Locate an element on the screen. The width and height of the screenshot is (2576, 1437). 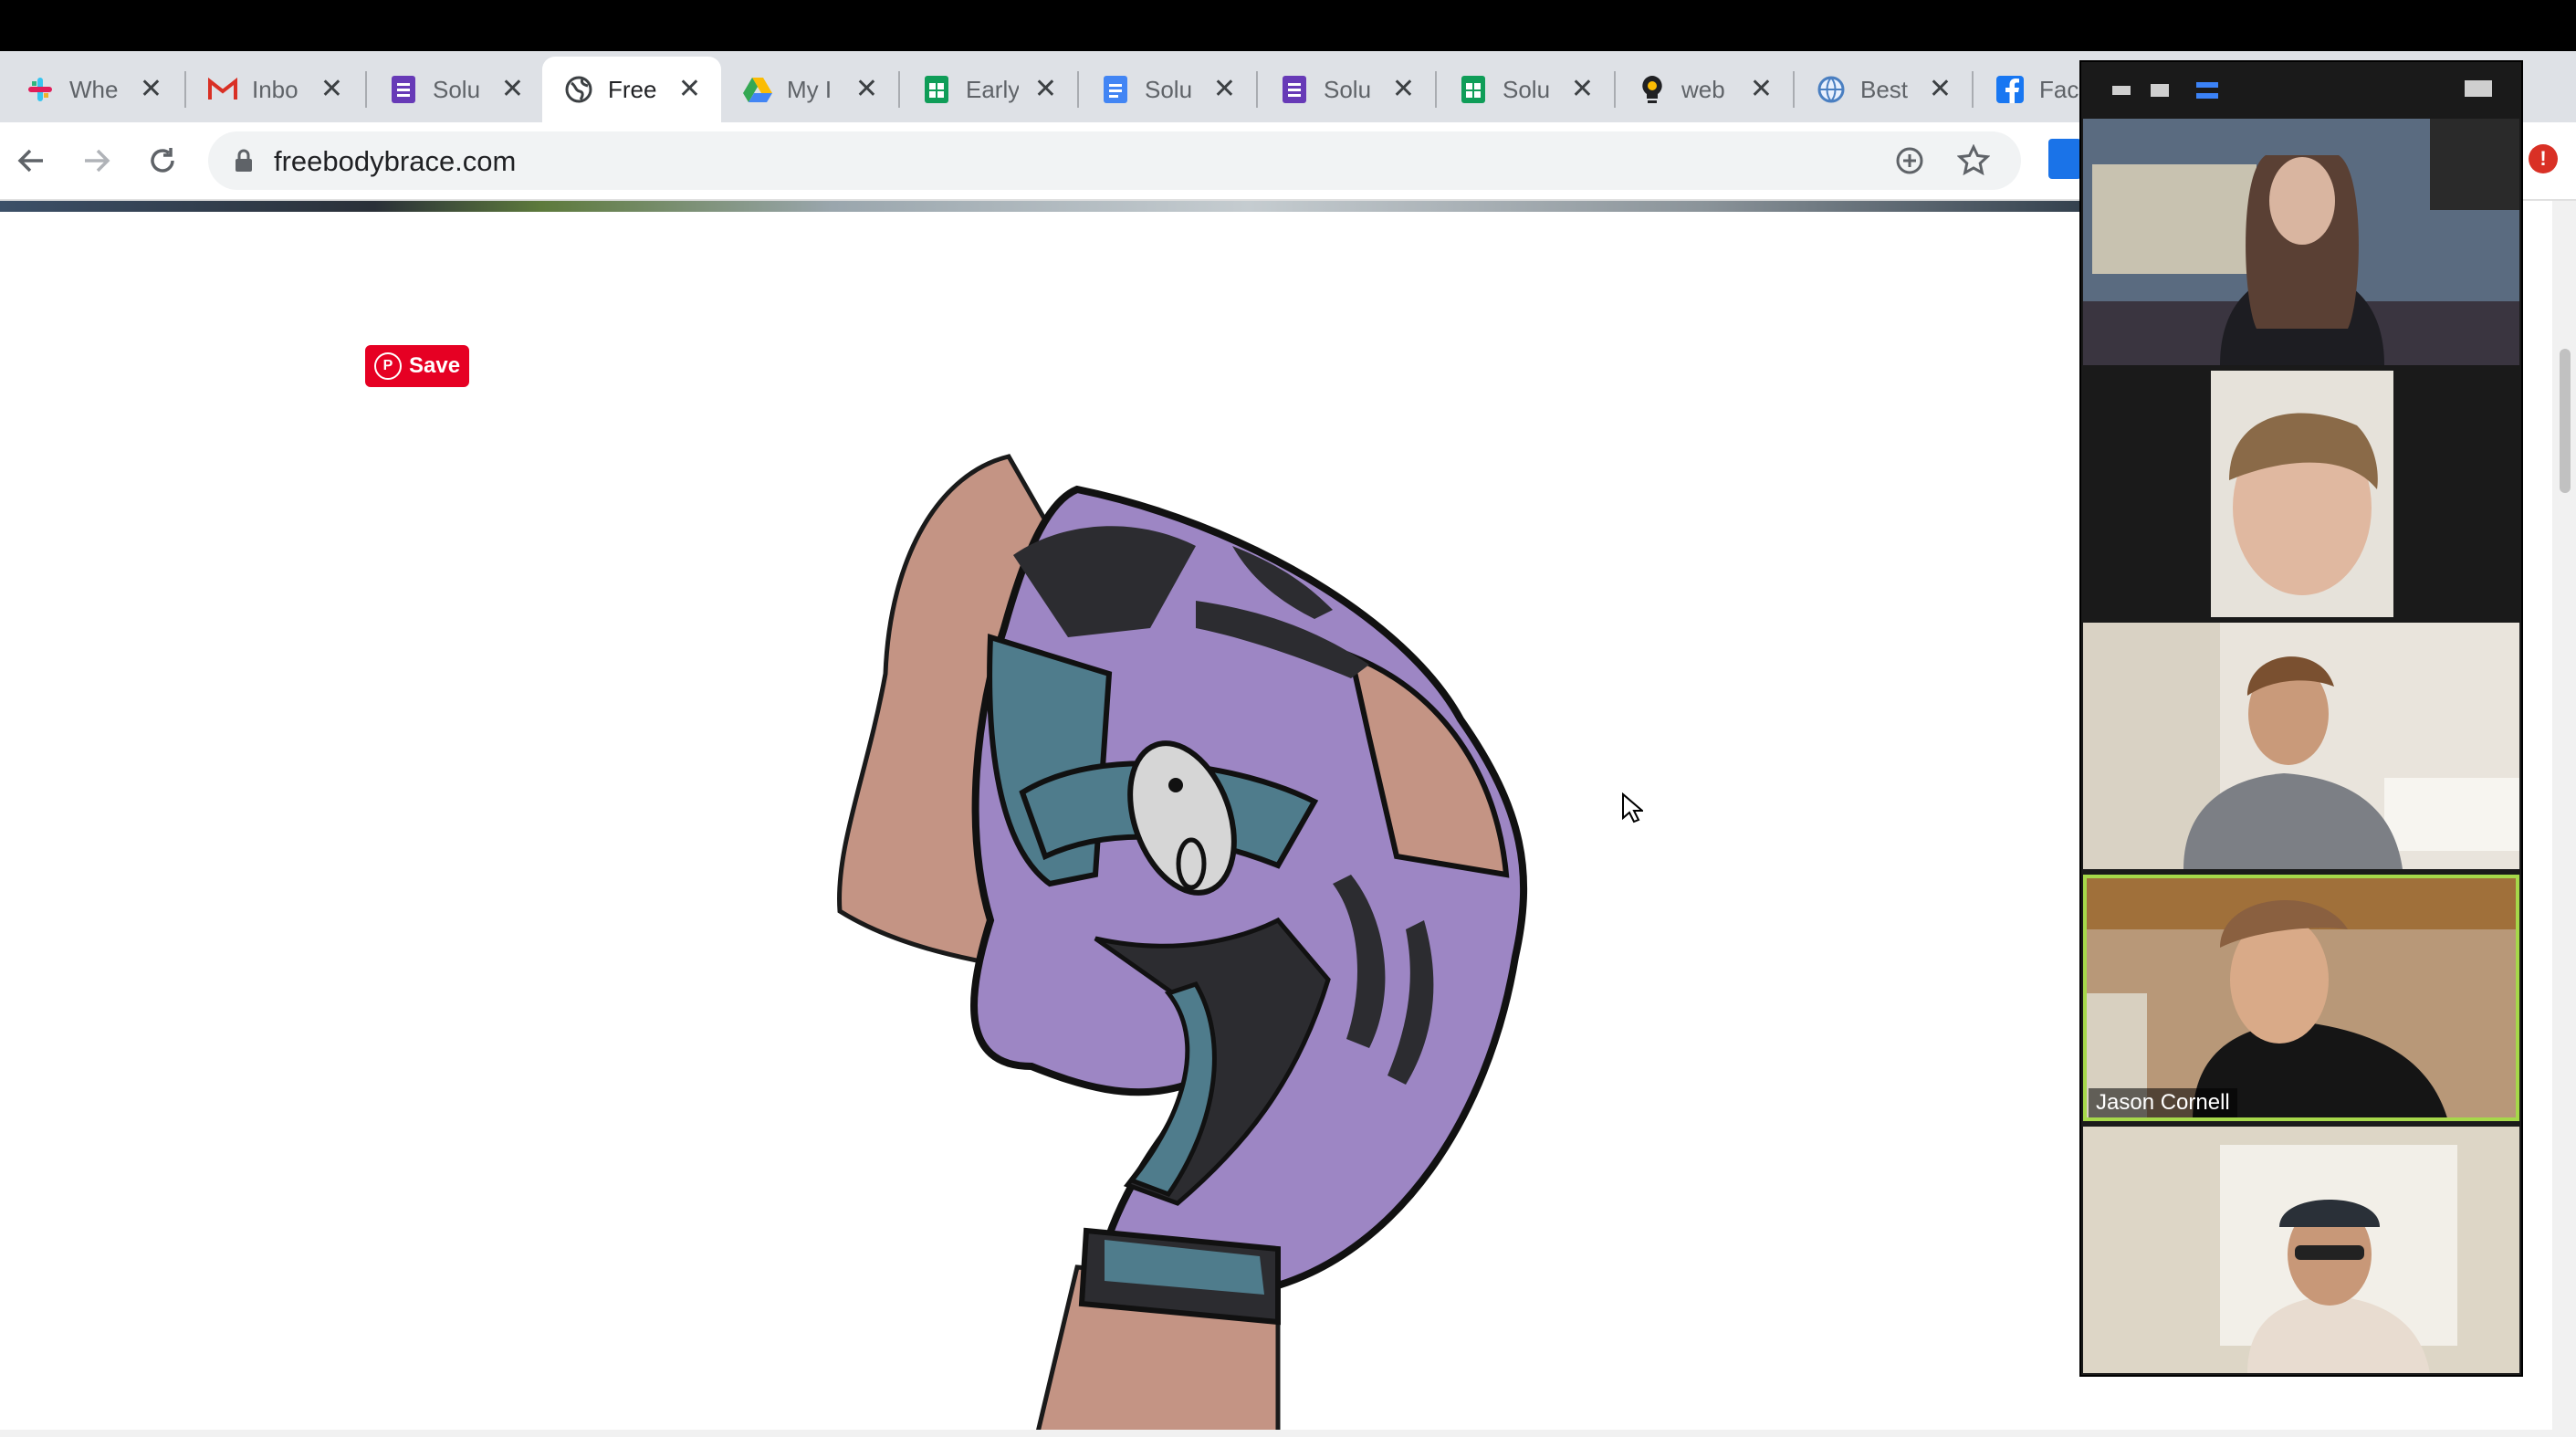
mouse-cursor-icon is located at coordinates (1632, 807).